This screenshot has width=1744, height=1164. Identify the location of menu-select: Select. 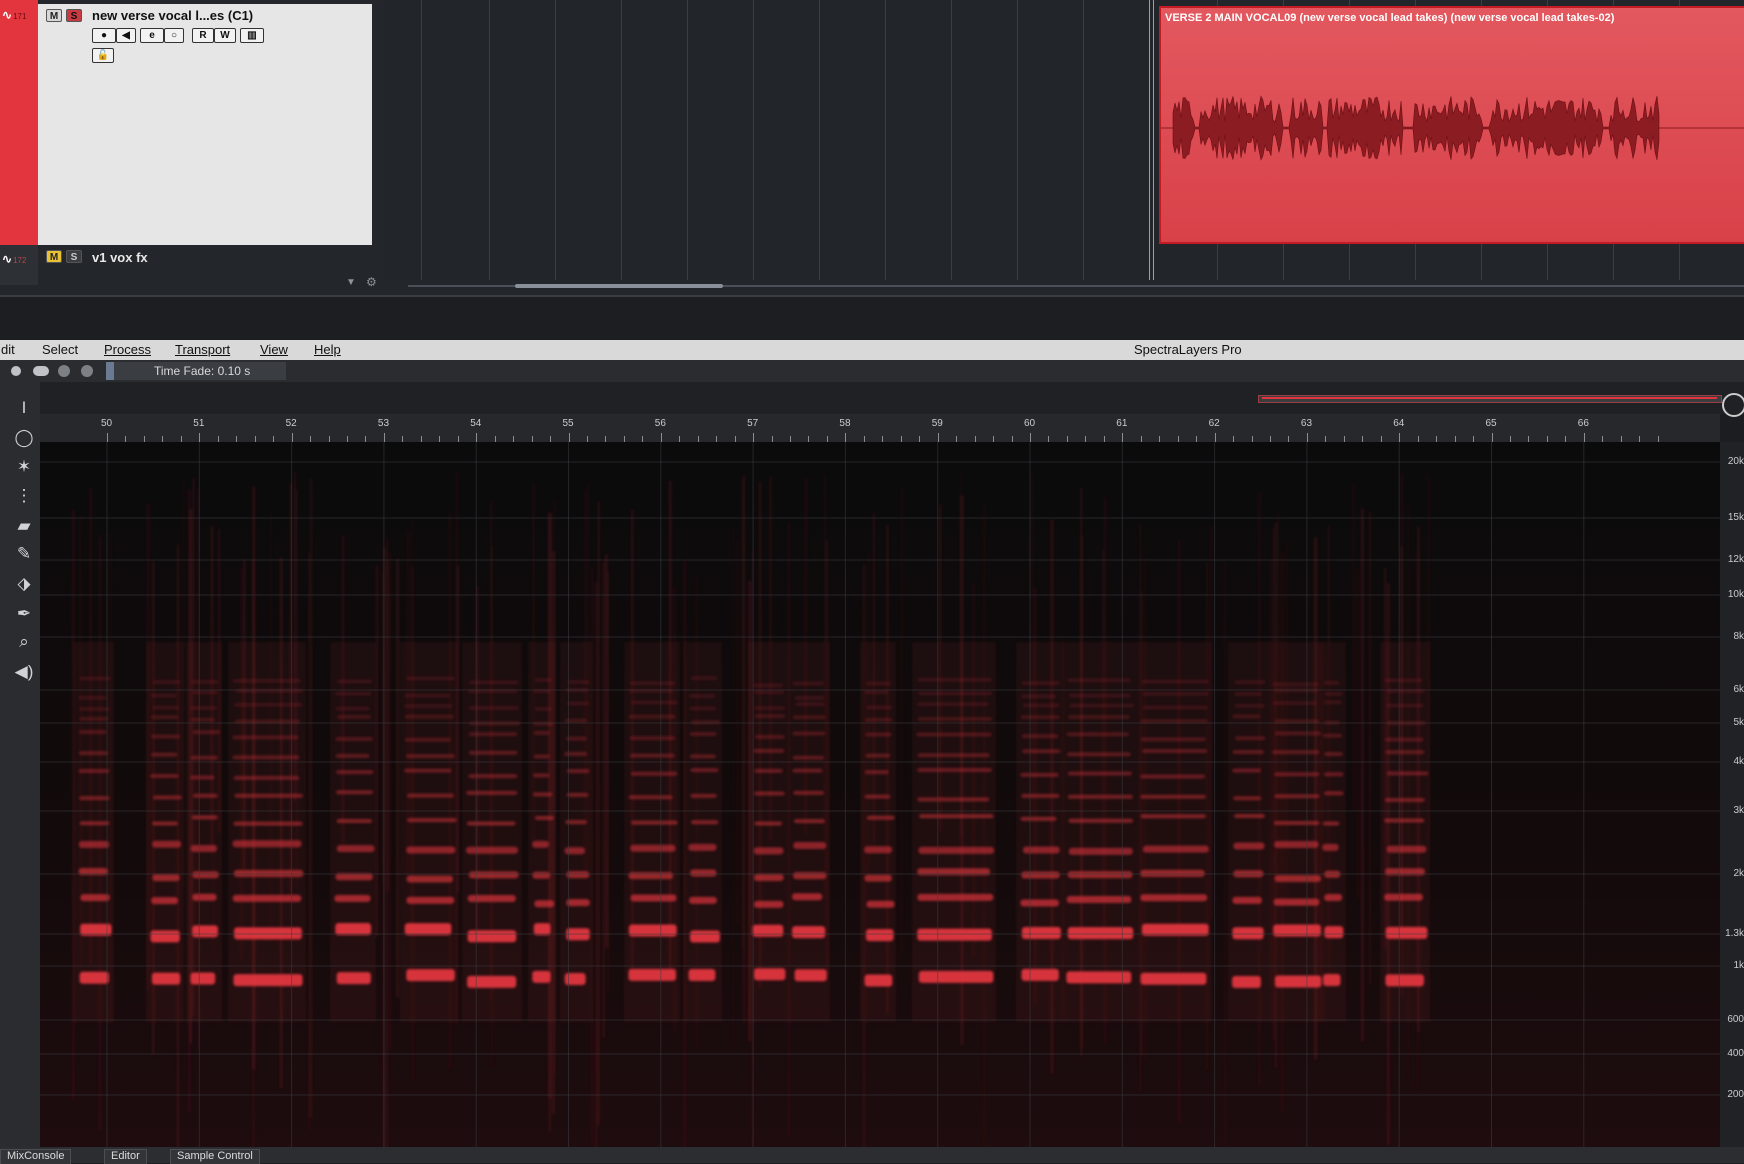
(60, 349).